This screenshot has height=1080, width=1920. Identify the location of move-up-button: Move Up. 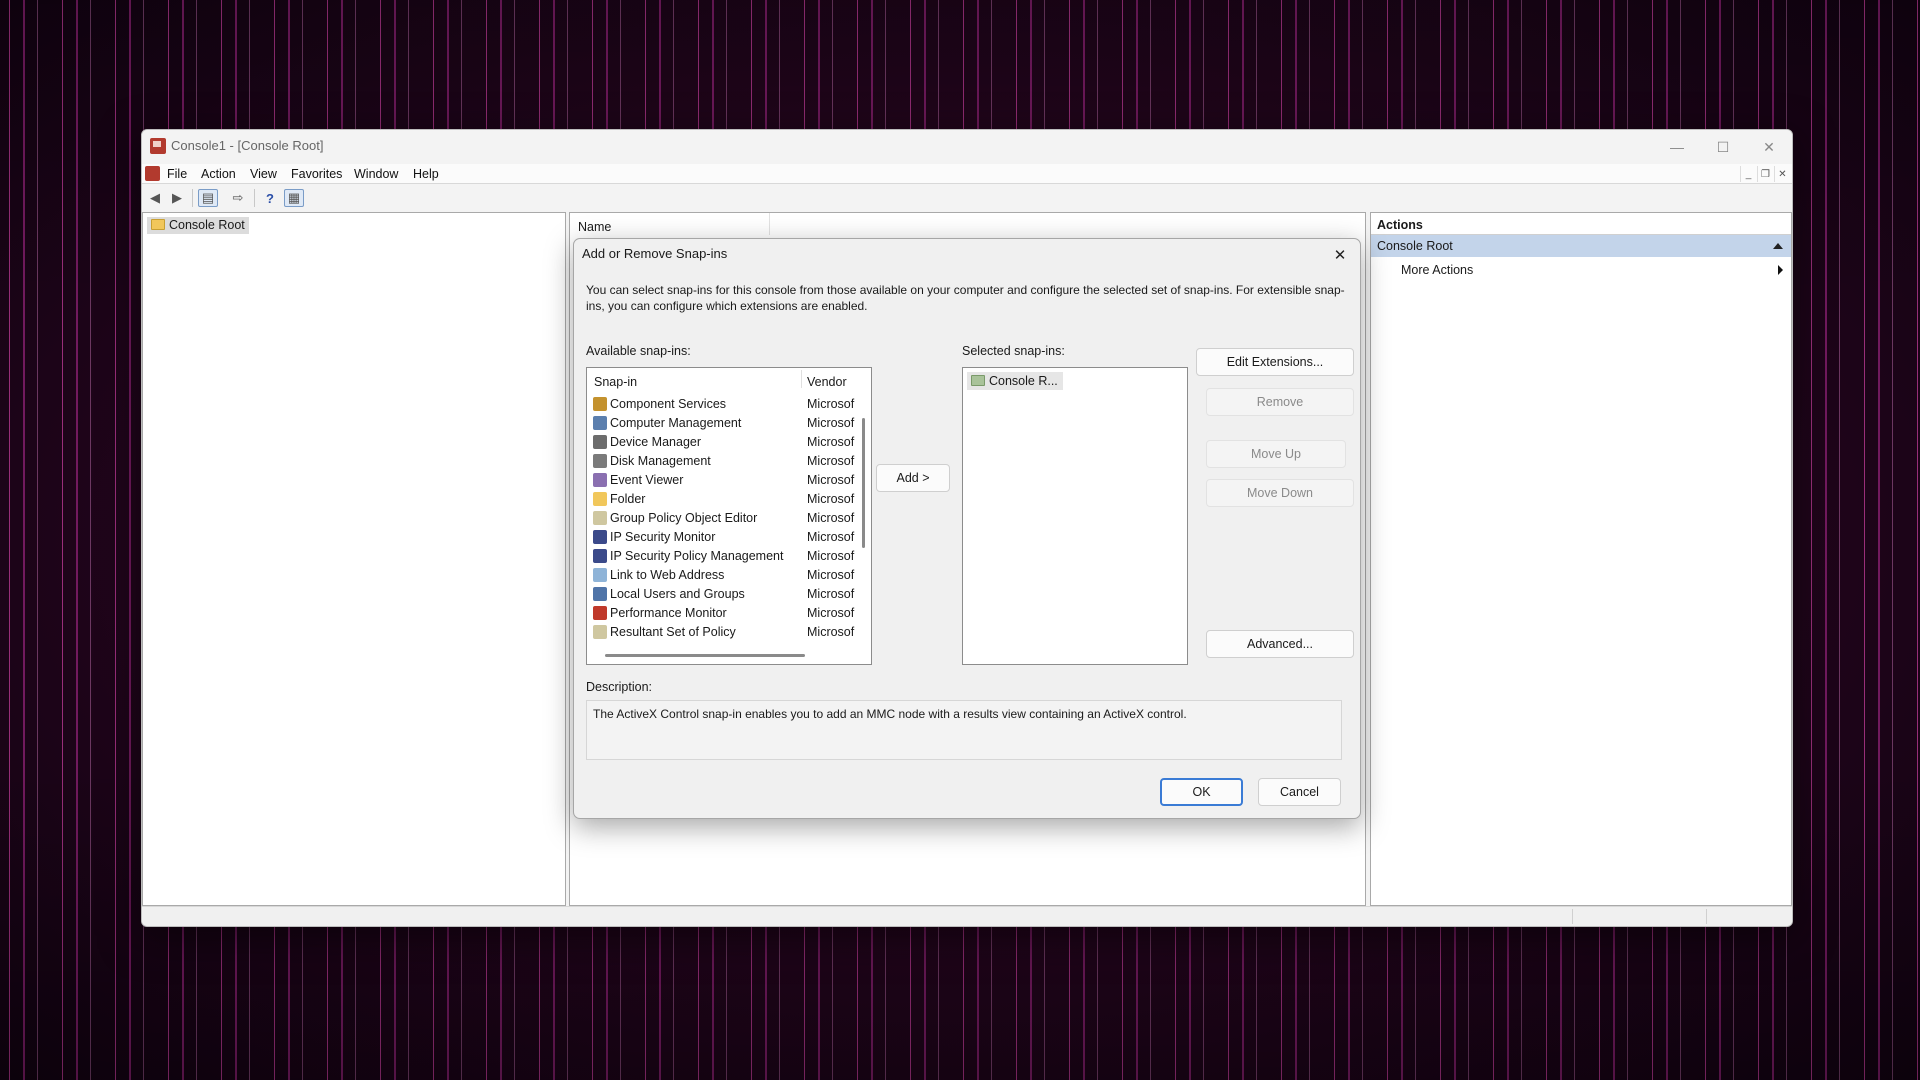
(1276, 454).